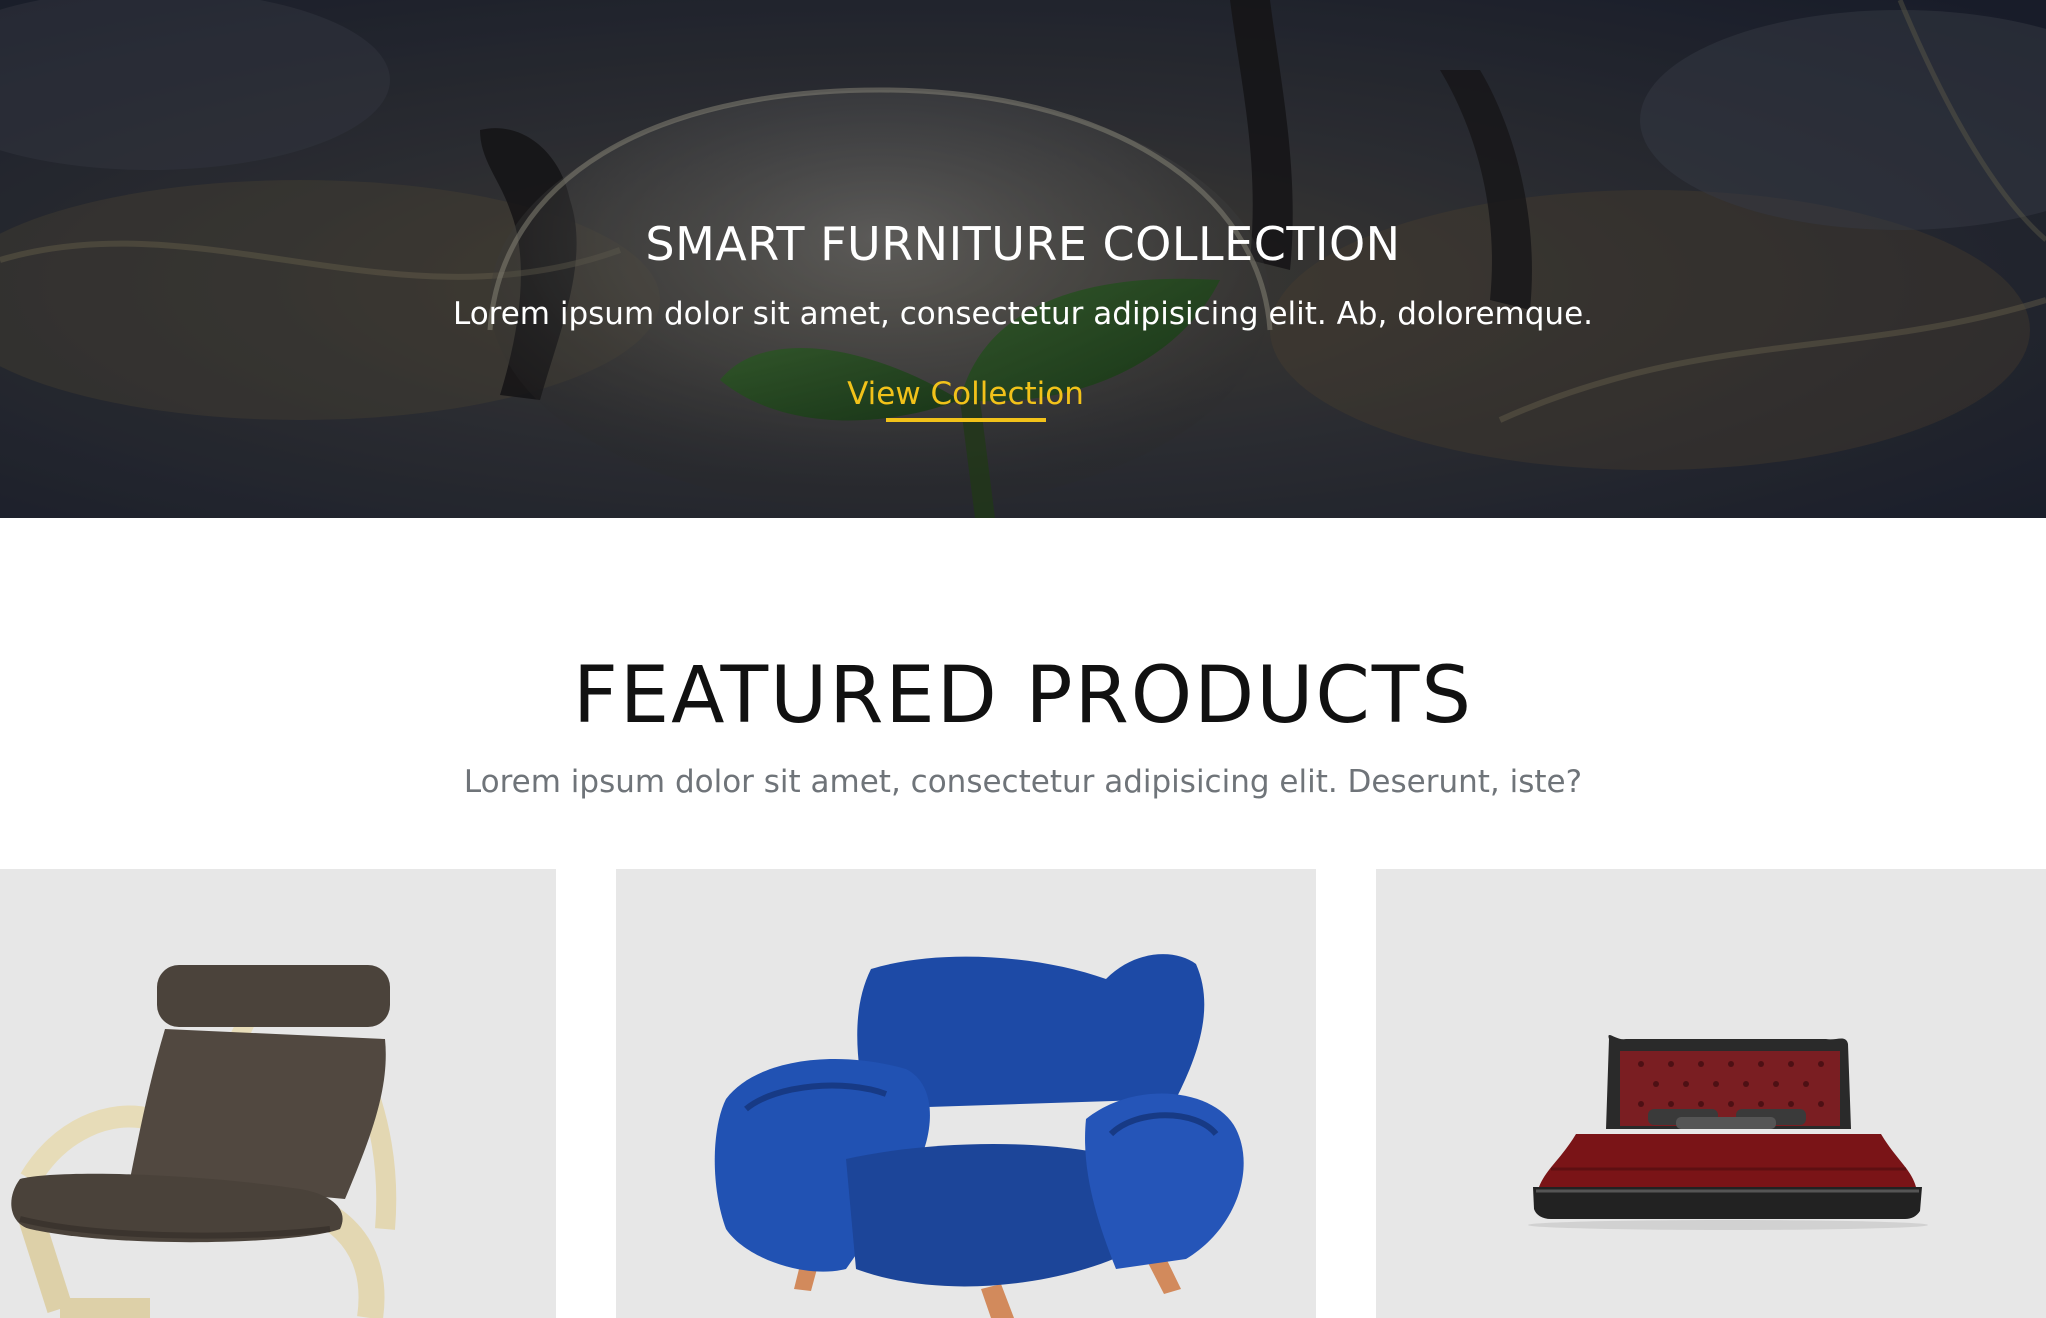  Describe the element at coordinates (966, 420) in the screenshot. I see `view-collection-underline` at that location.